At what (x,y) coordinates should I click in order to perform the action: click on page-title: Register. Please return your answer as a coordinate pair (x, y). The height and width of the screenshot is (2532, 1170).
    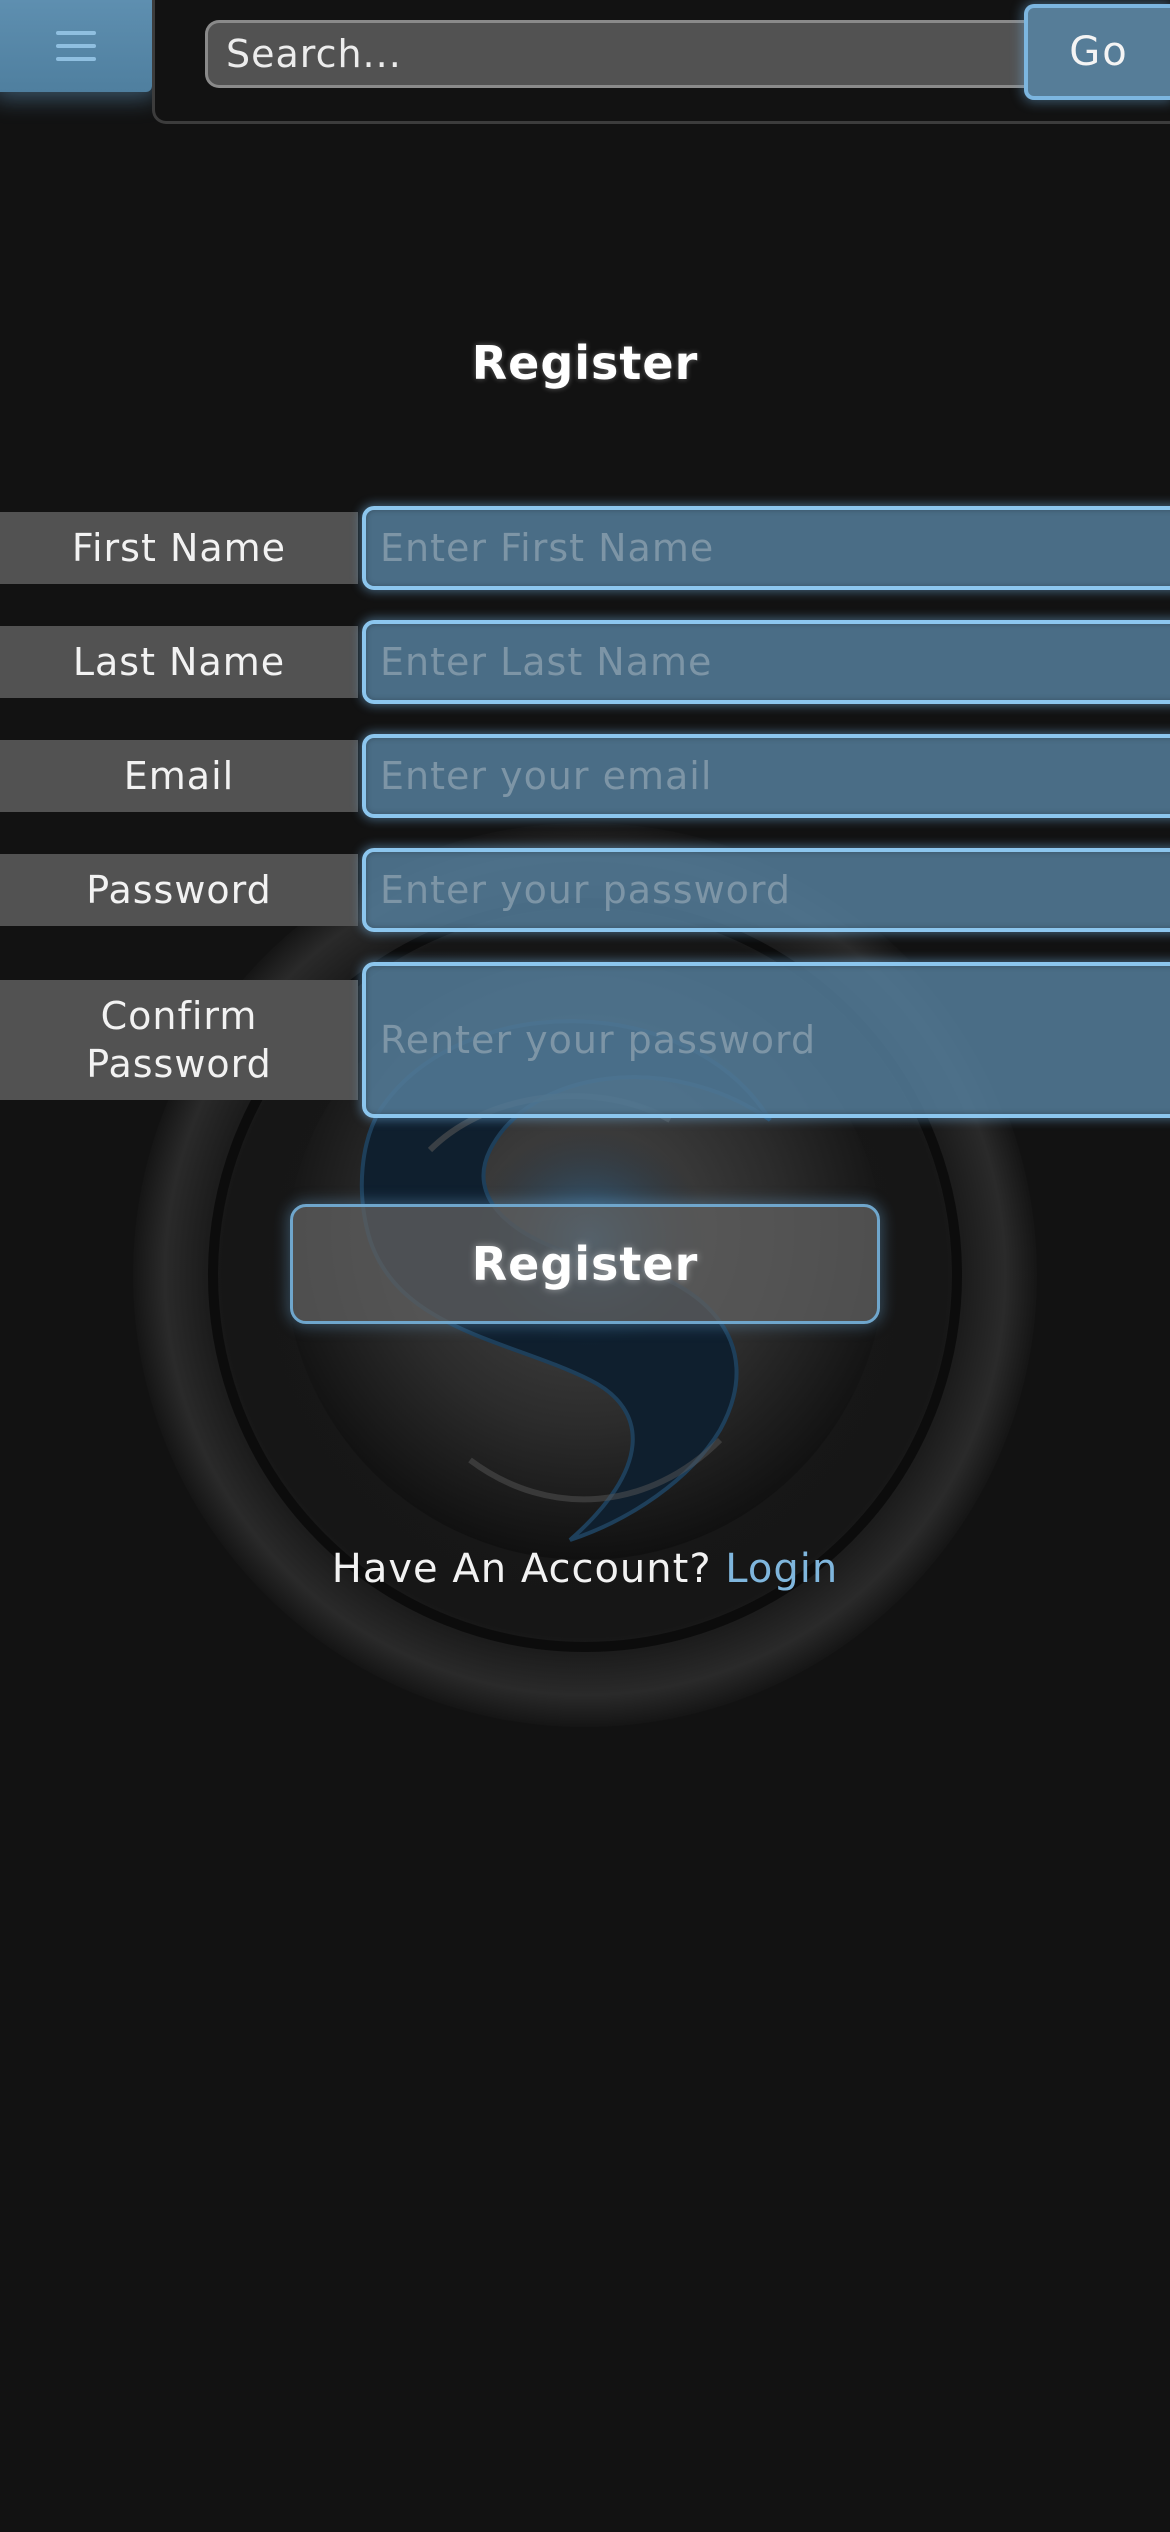
    Looking at the image, I should click on (585, 363).